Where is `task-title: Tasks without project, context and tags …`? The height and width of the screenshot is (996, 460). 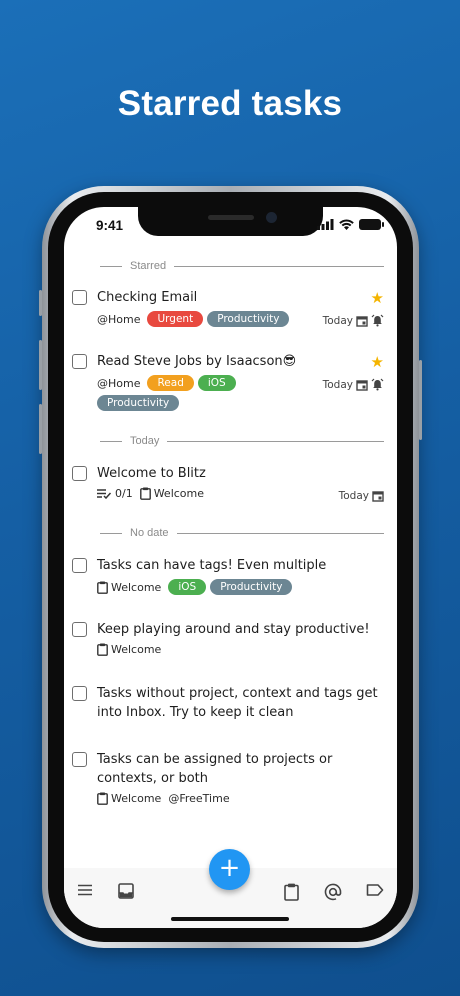
task-title: Tasks without project, context and tags … is located at coordinates (241, 703).